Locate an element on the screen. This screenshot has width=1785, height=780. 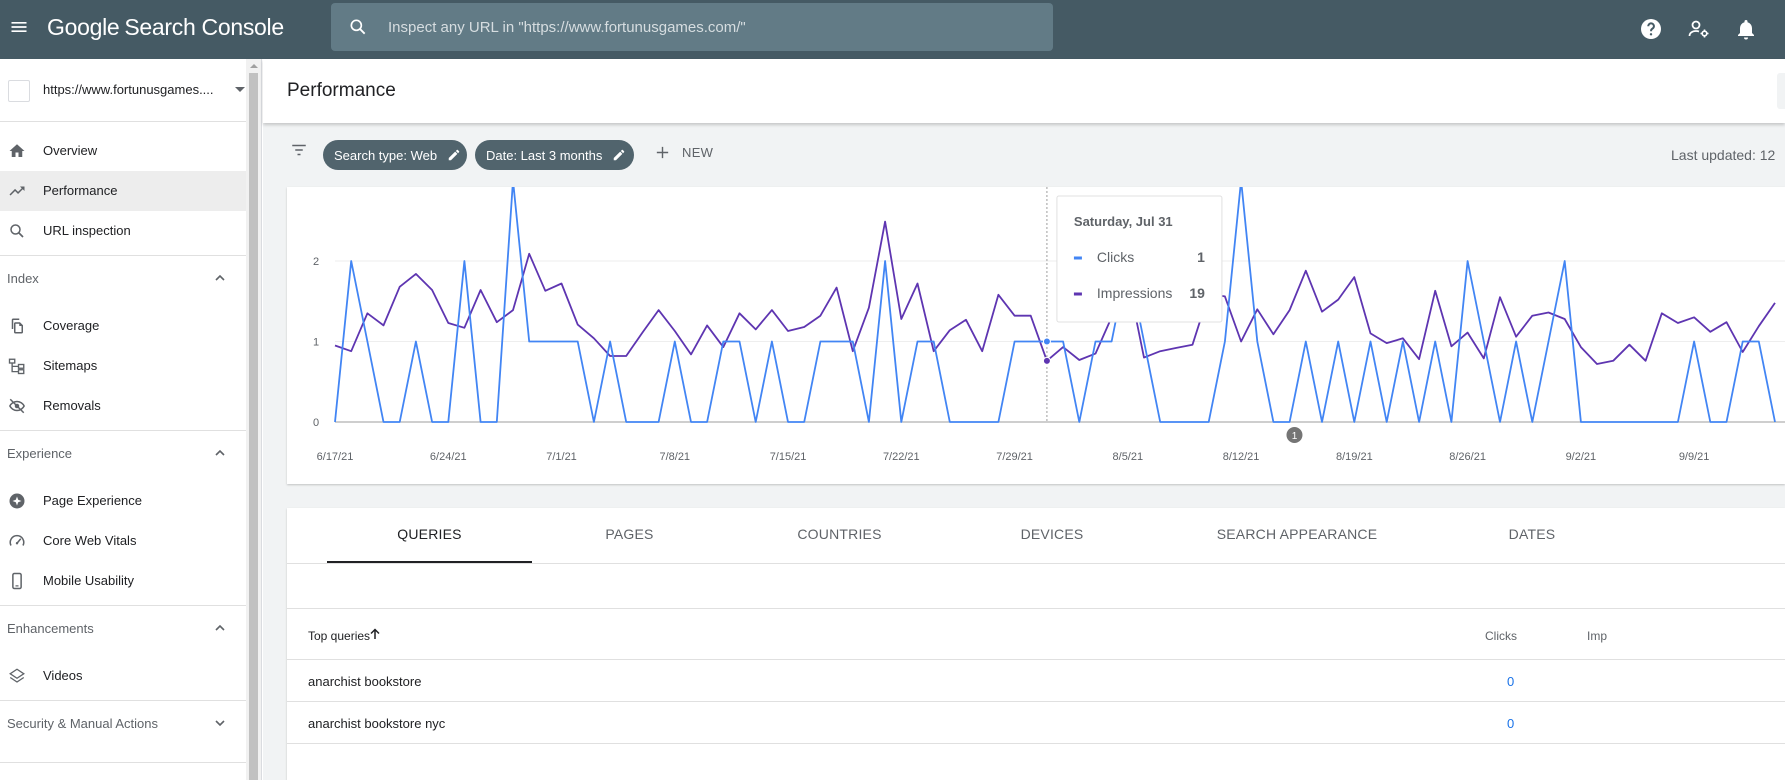
layers-icon is located at coordinates (17, 675).